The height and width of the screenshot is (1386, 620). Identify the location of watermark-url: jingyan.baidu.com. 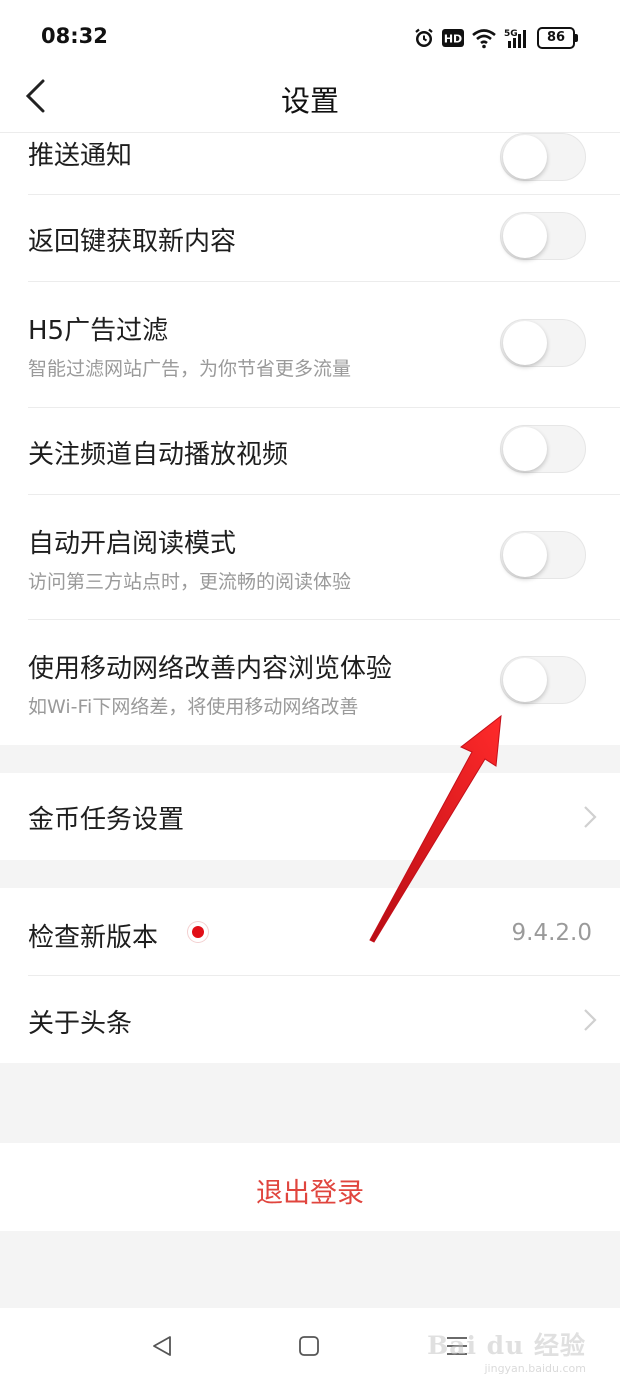
(535, 1368).